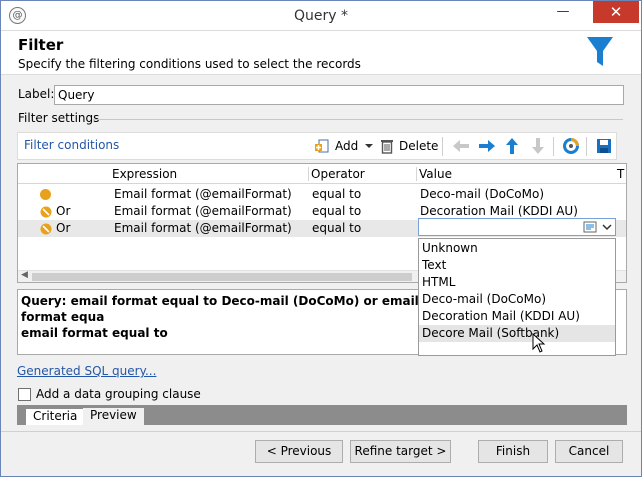  Describe the element at coordinates (499, 211) in the screenshot. I see `row-value: Decoration Mail (KDDI AU)` at that location.